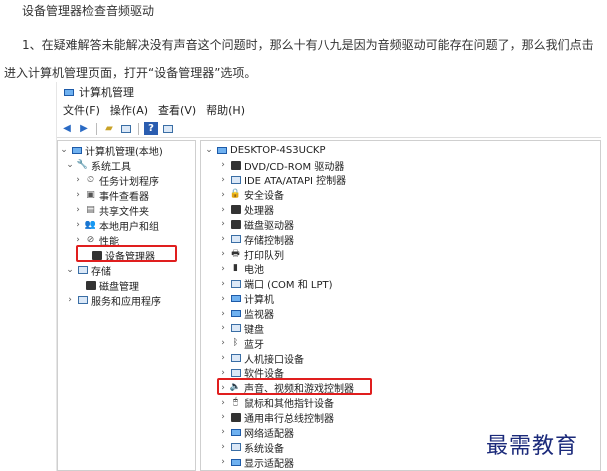  I want to click on tree-item-8: ⌄ 存储, so click(88, 270).